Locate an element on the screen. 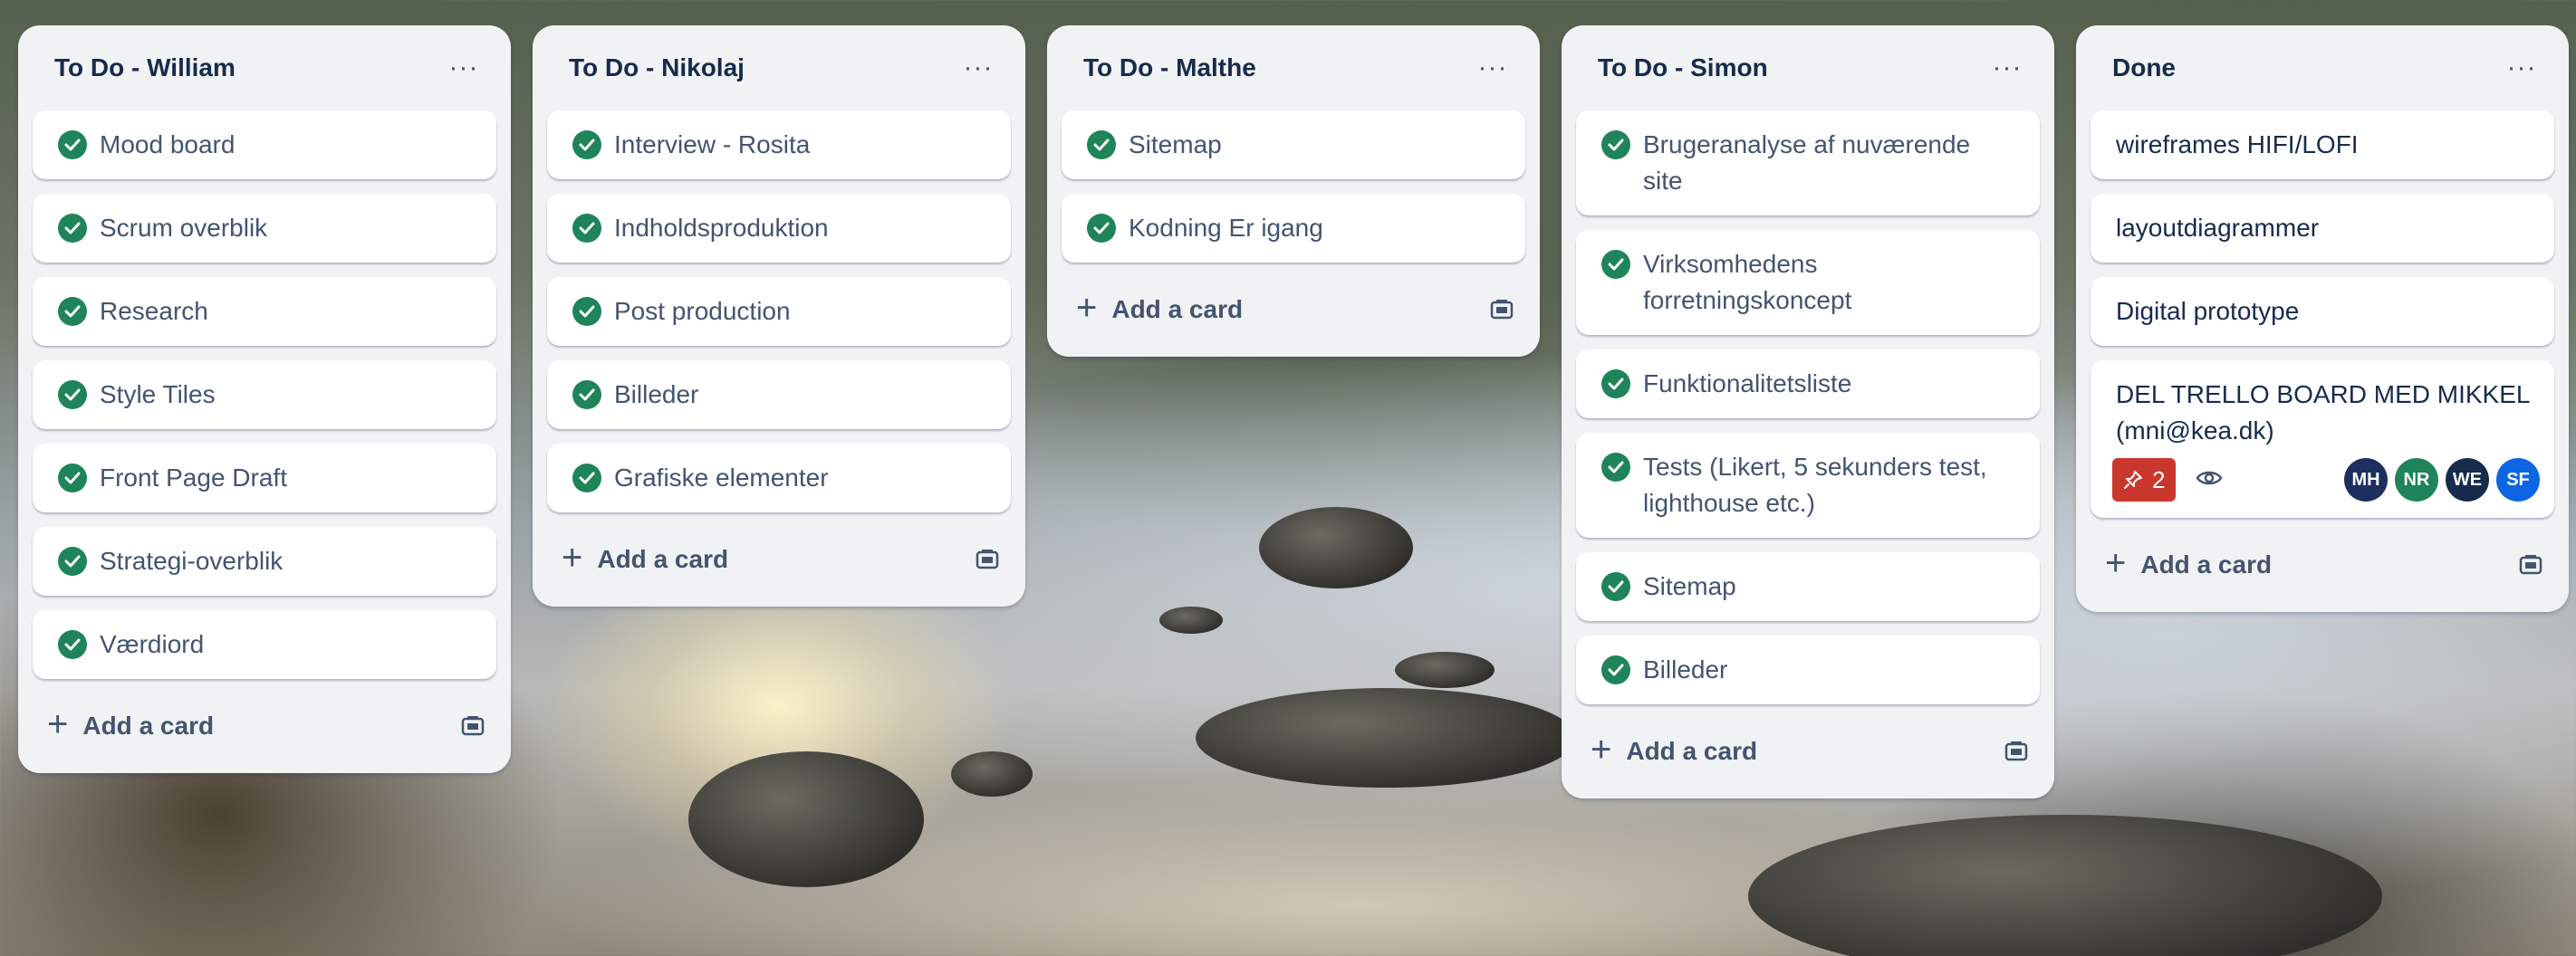 This screenshot has height=956, width=2576. card-title: Digital prototype is located at coordinates (2208, 311).